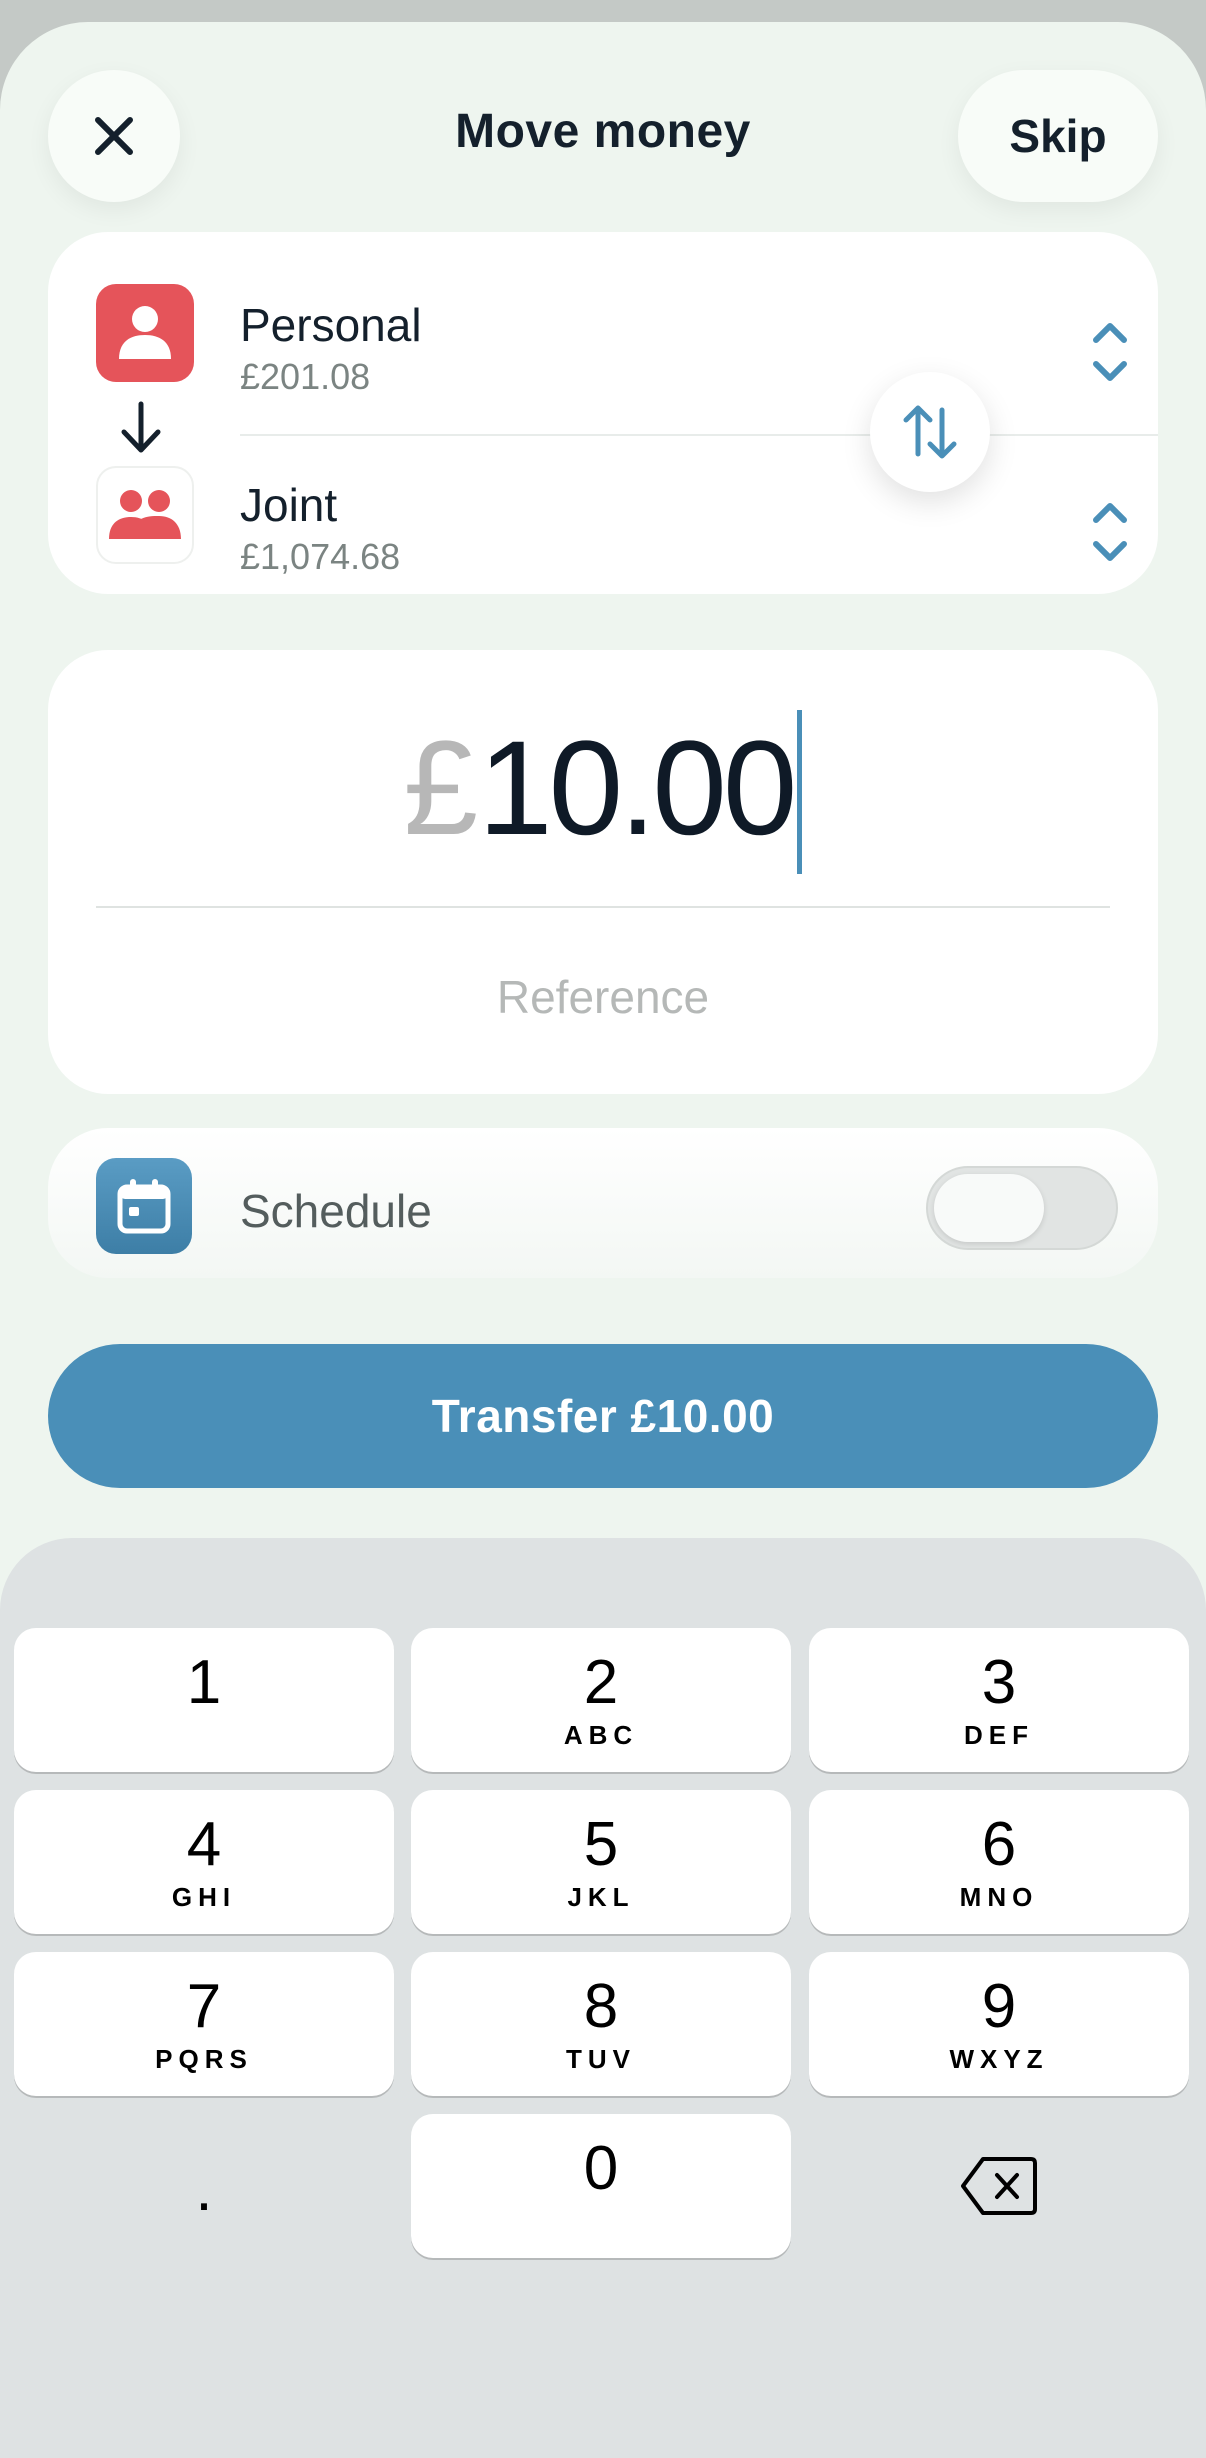 This screenshot has height=2458, width=1206. What do you see at coordinates (601, 1897) in the screenshot?
I see `key-letters: JKL` at bounding box center [601, 1897].